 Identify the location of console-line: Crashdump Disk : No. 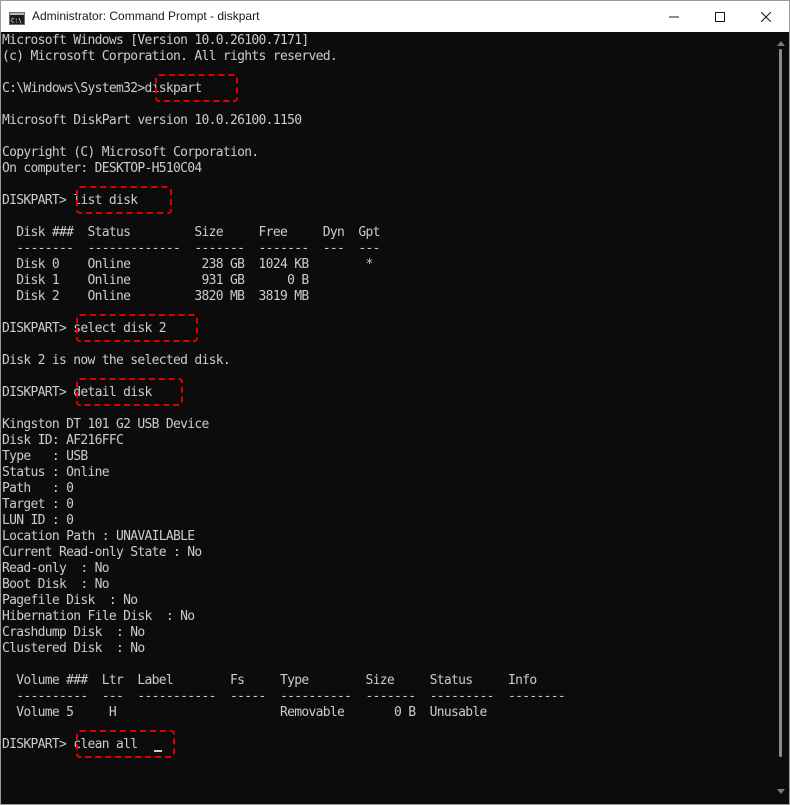
(73, 632).